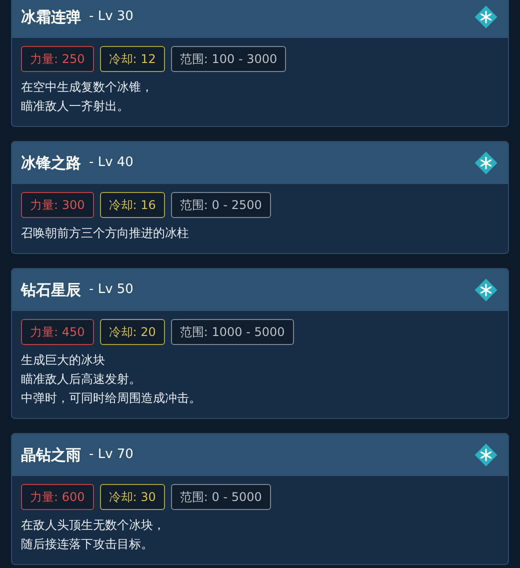 This screenshot has width=520, height=568. Describe the element at coordinates (132, 205) in the screenshot. I see `stat-tag: 冷却: 16` at that location.